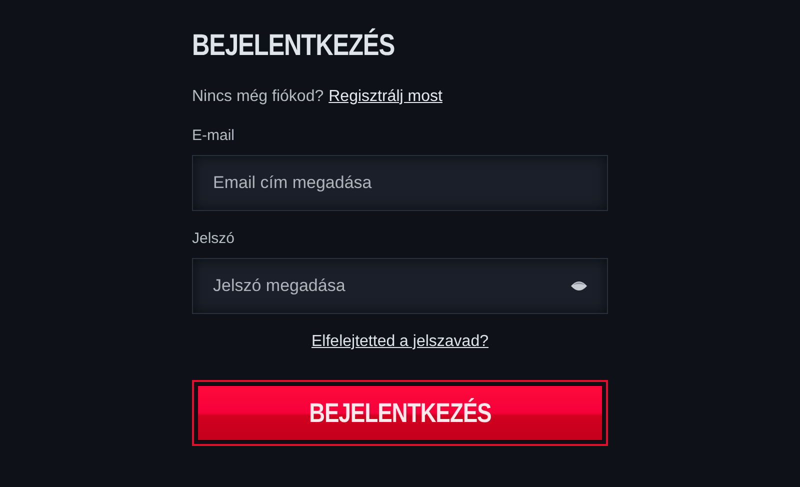 The image size is (800, 487). Describe the element at coordinates (213, 136) in the screenshot. I see `field-label: E-mail` at that location.